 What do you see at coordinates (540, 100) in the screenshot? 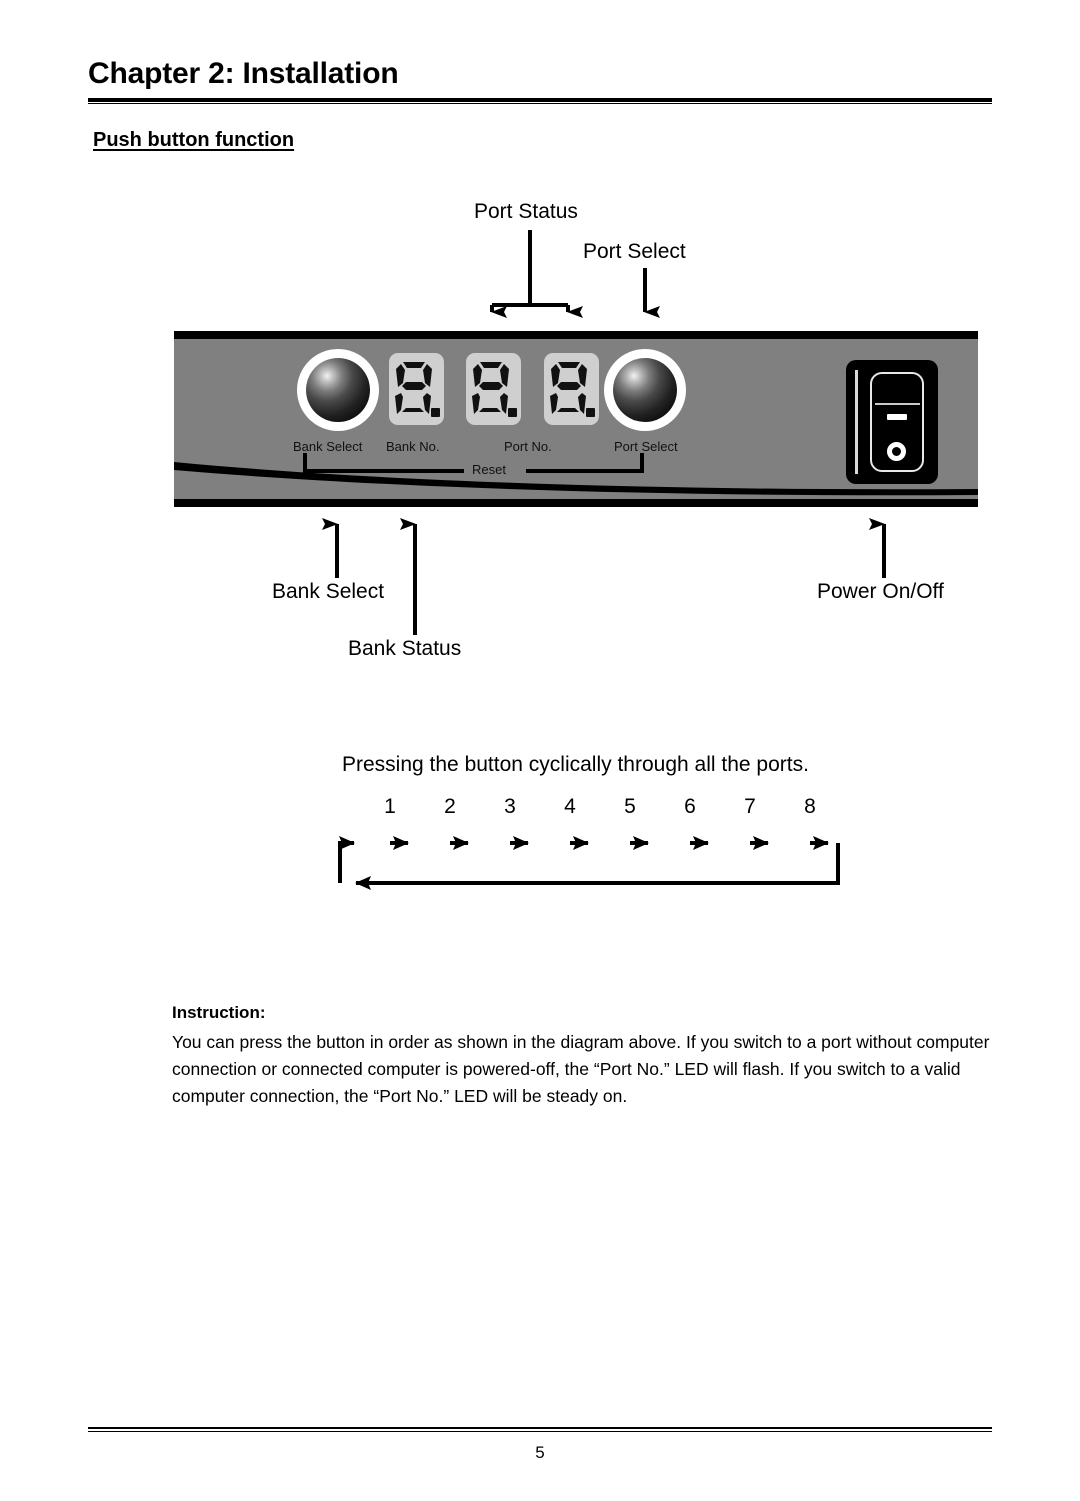
I see `header-divider` at bounding box center [540, 100].